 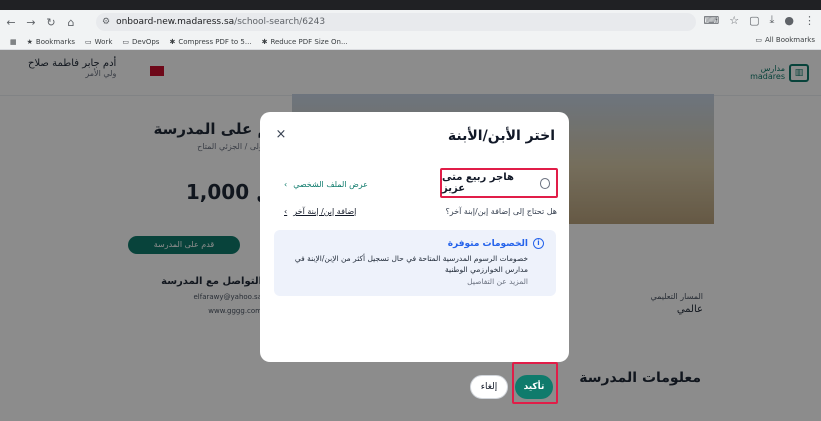 What do you see at coordinates (140, 42) in the screenshot?
I see `bookmark-devops: ▭ DevOps` at bounding box center [140, 42].